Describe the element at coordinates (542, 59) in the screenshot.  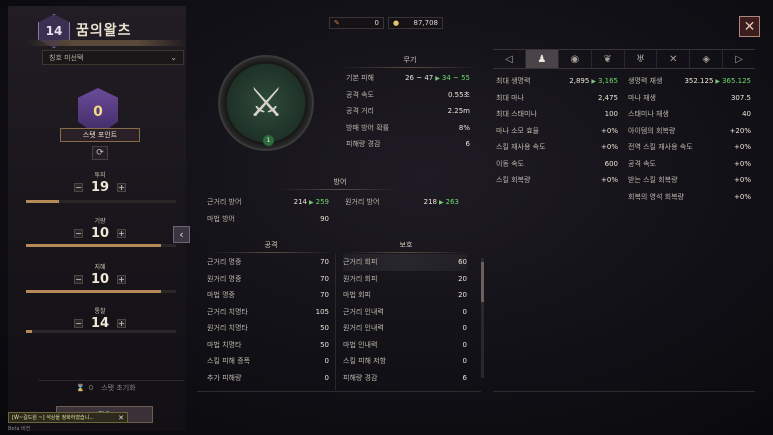
I see `tab-character-icon: ♟` at that location.